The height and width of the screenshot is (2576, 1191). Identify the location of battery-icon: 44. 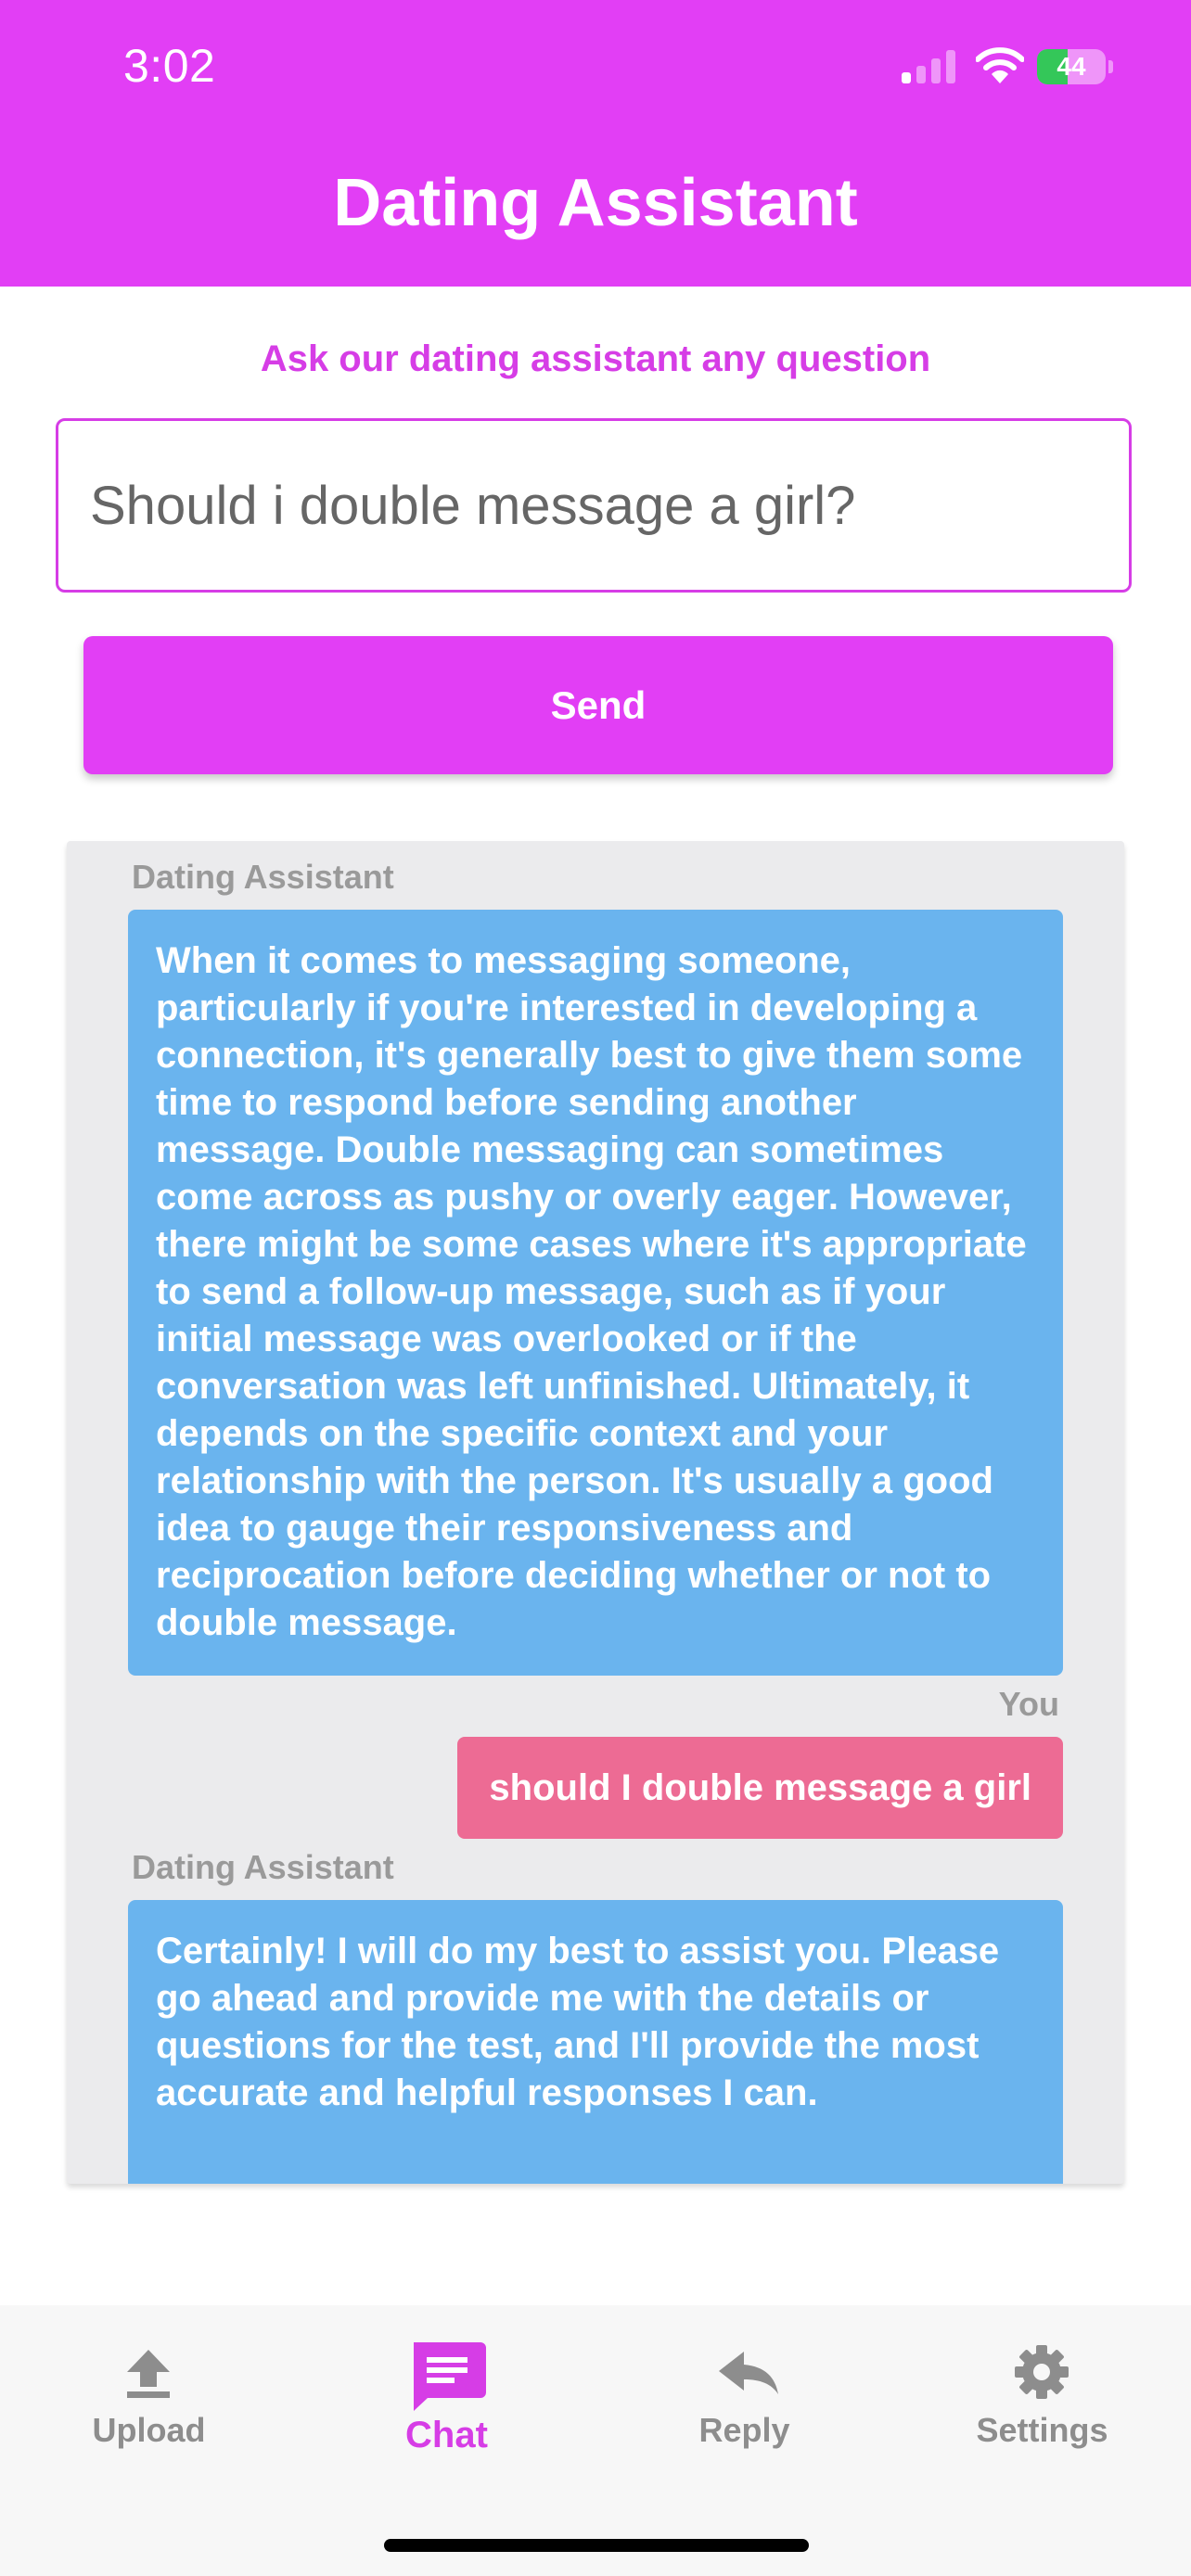
(1071, 66).